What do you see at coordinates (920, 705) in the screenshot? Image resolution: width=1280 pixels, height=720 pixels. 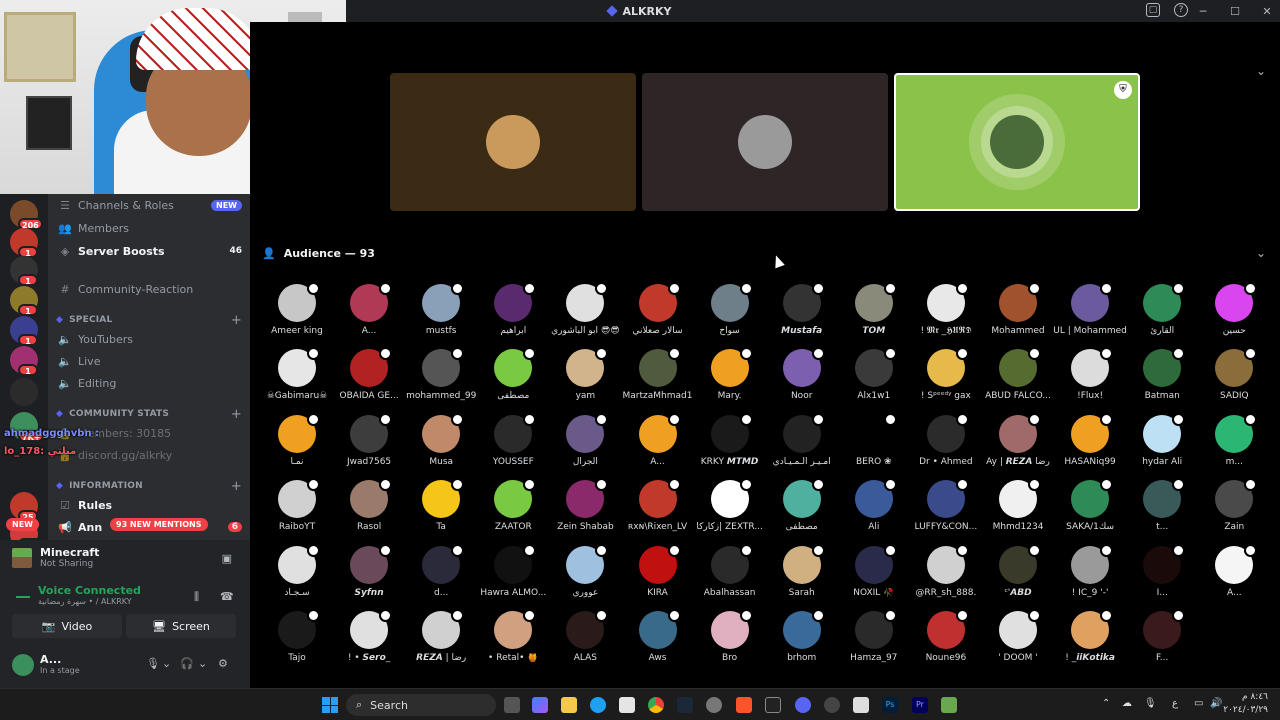 I see `premiere-icon: Pr` at bounding box center [920, 705].